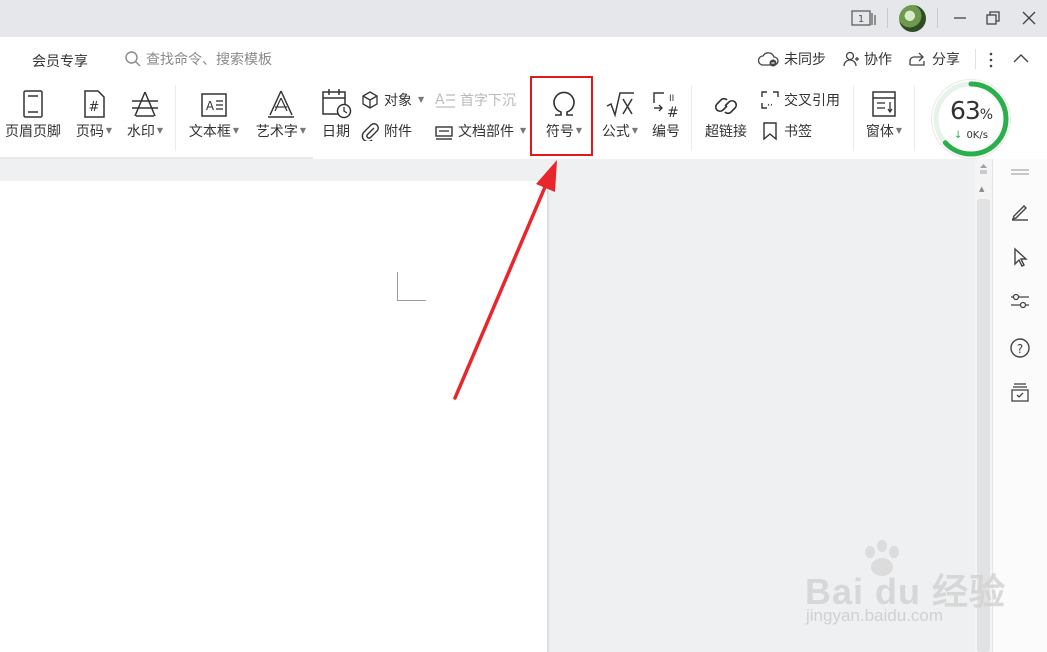 The width and height of the screenshot is (1047, 652). I want to click on text-box-button: A 文本框 ▼, so click(214, 112).